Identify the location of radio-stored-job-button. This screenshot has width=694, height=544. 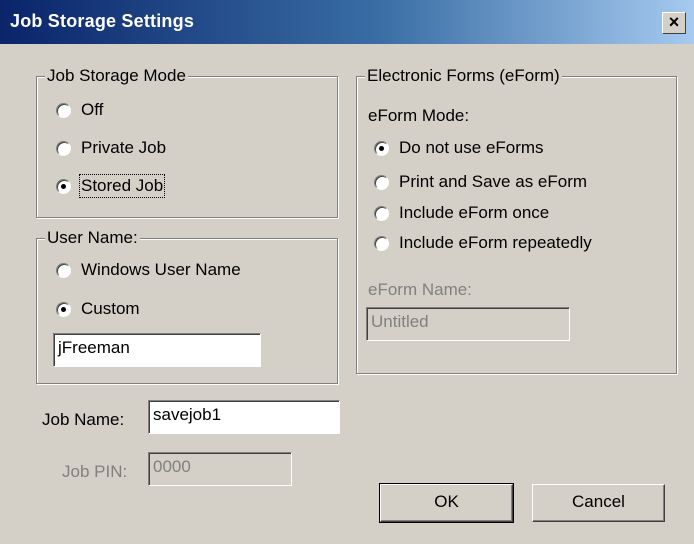
(63, 186).